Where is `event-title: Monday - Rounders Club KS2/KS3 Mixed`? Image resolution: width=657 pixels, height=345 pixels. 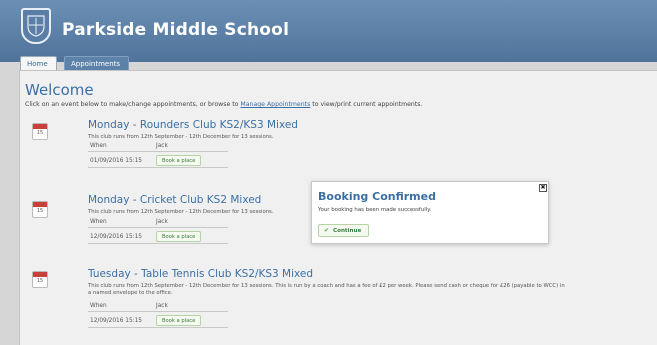 event-title: Monday - Rounders Club KS2/KS3 Mixed is located at coordinates (193, 125).